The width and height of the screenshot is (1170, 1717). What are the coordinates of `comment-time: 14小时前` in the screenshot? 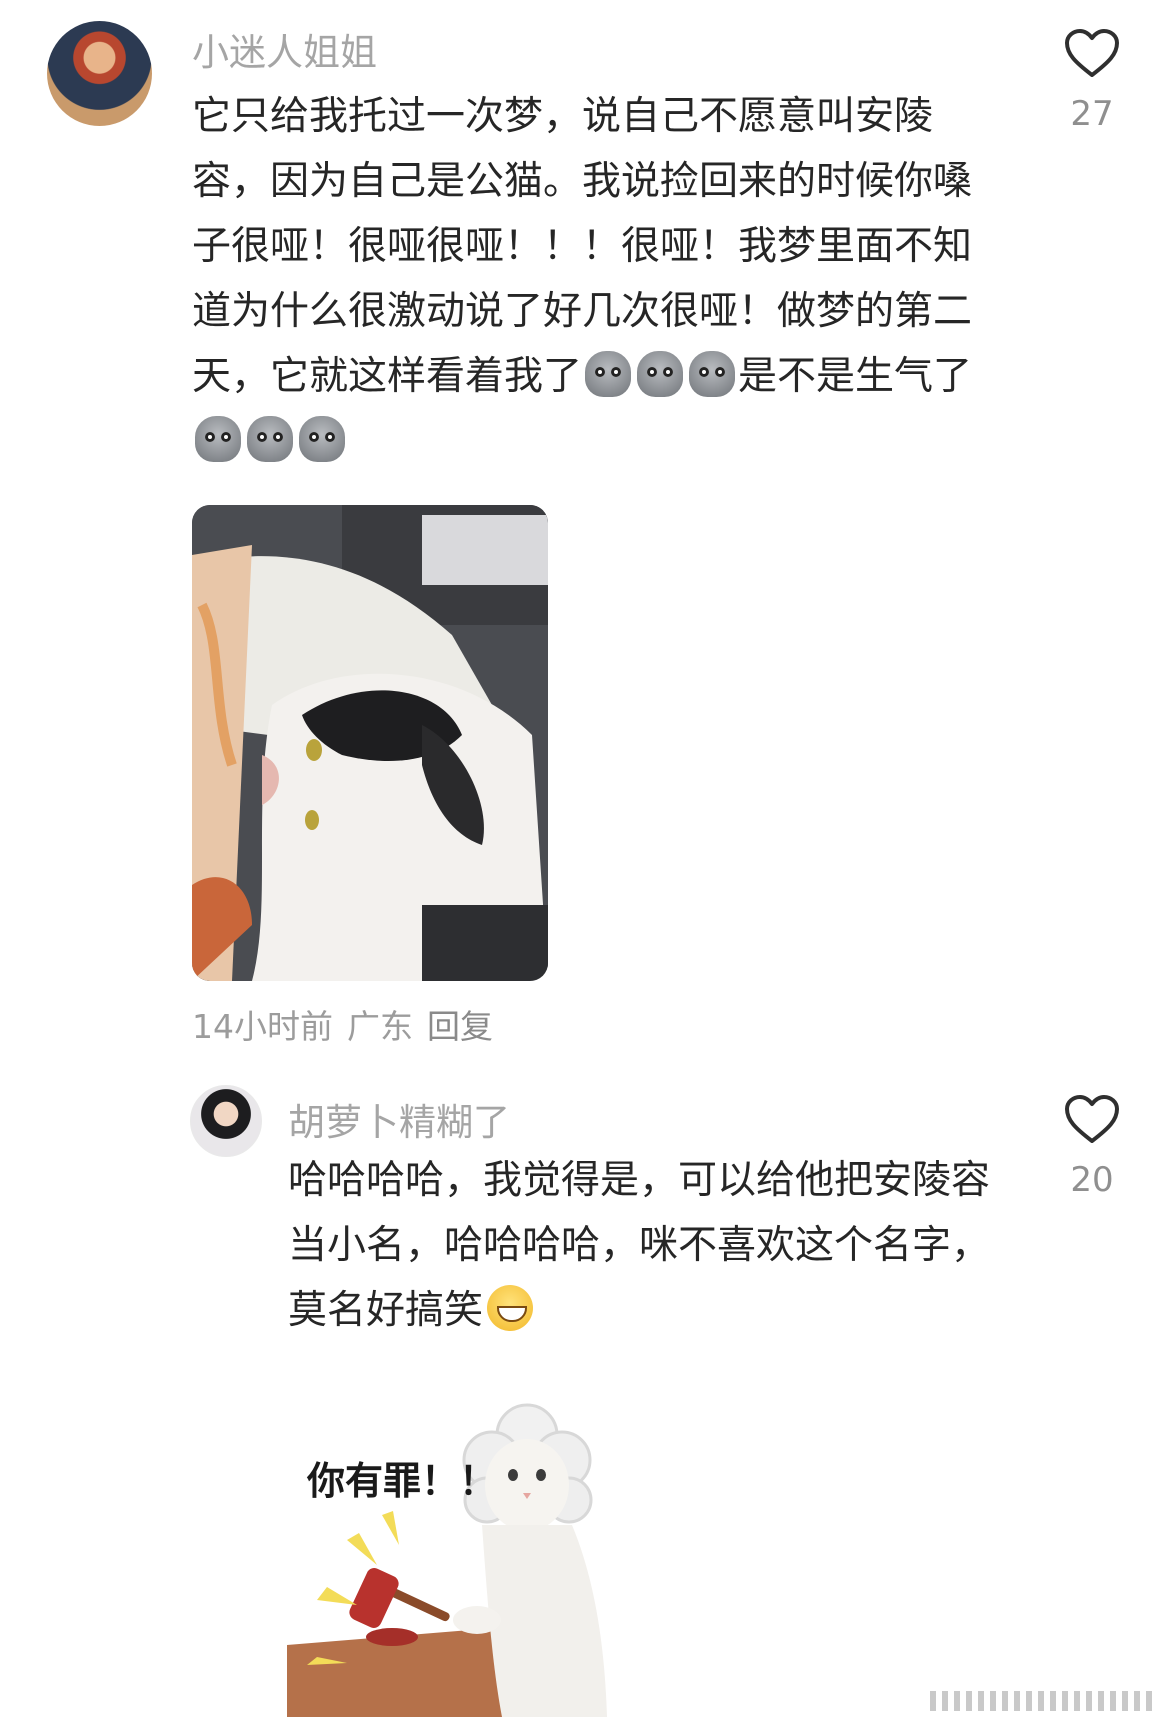 It's located at (262, 1026).